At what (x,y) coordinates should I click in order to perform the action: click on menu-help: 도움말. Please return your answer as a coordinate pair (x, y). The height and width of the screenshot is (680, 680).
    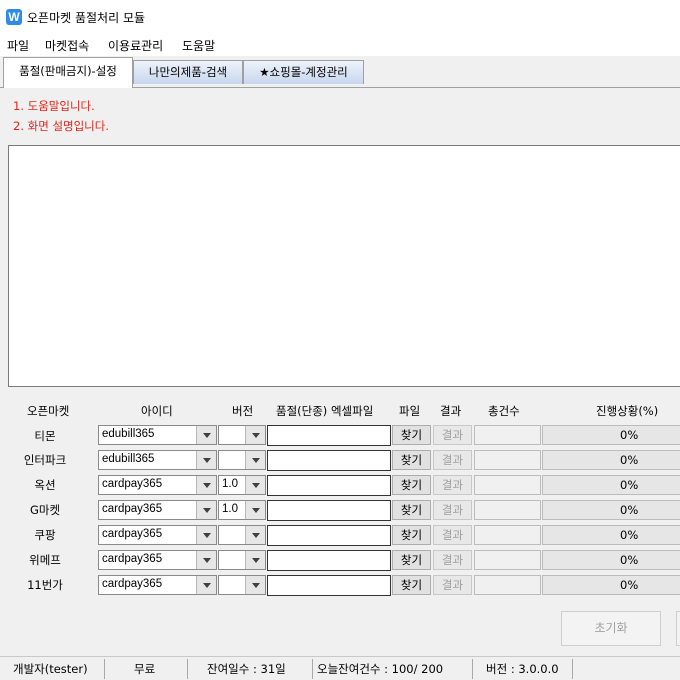
    Looking at the image, I should click on (198, 45).